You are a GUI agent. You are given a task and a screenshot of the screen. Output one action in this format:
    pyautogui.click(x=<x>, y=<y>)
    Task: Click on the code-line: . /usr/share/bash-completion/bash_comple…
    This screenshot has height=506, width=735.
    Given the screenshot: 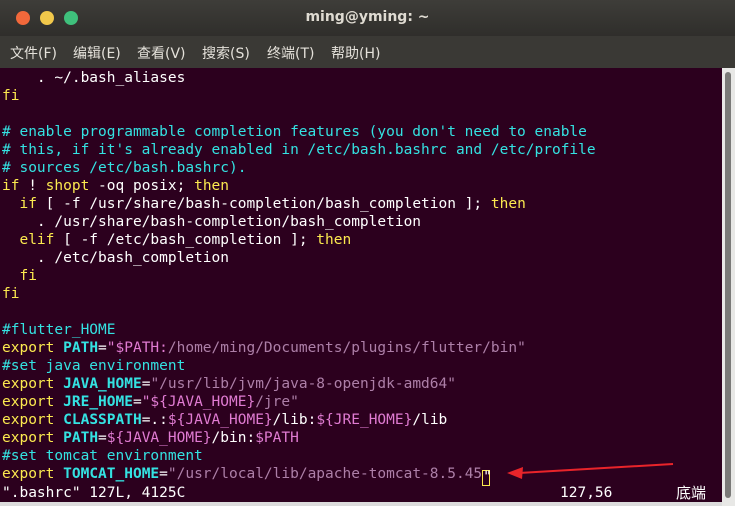 What is the action you would take?
    pyautogui.click(x=211, y=222)
    